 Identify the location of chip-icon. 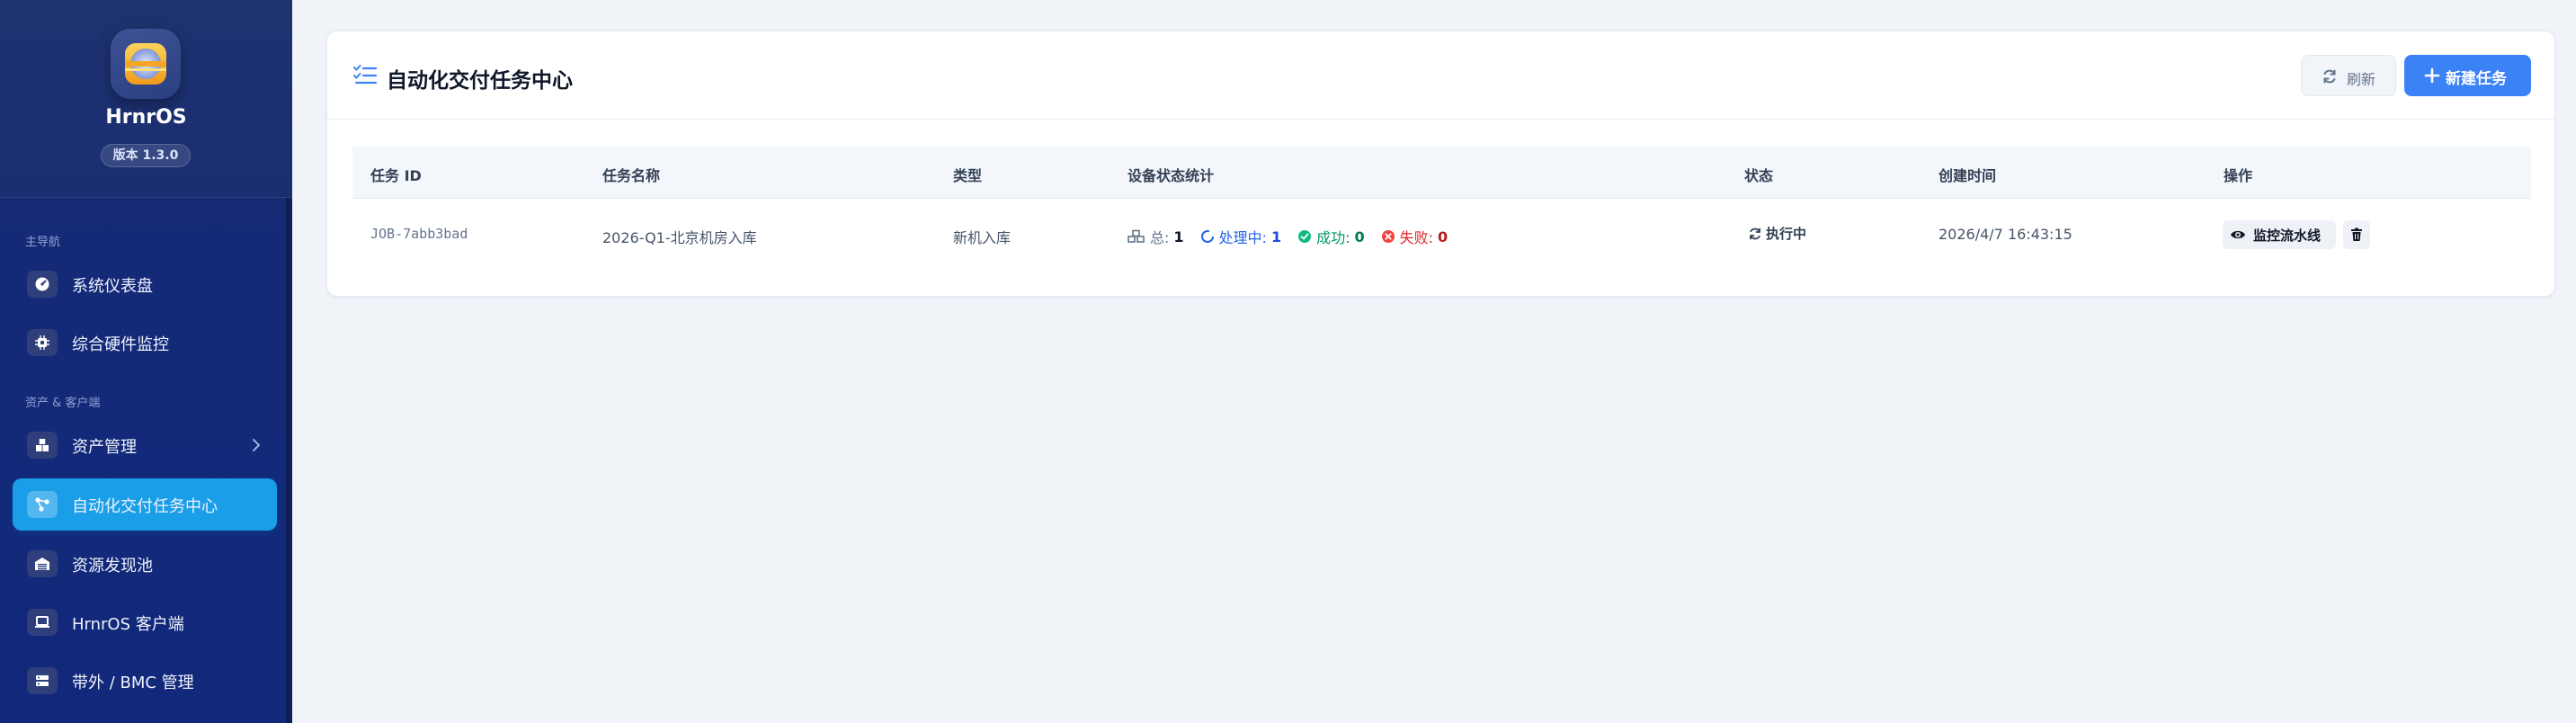
(42, 342).